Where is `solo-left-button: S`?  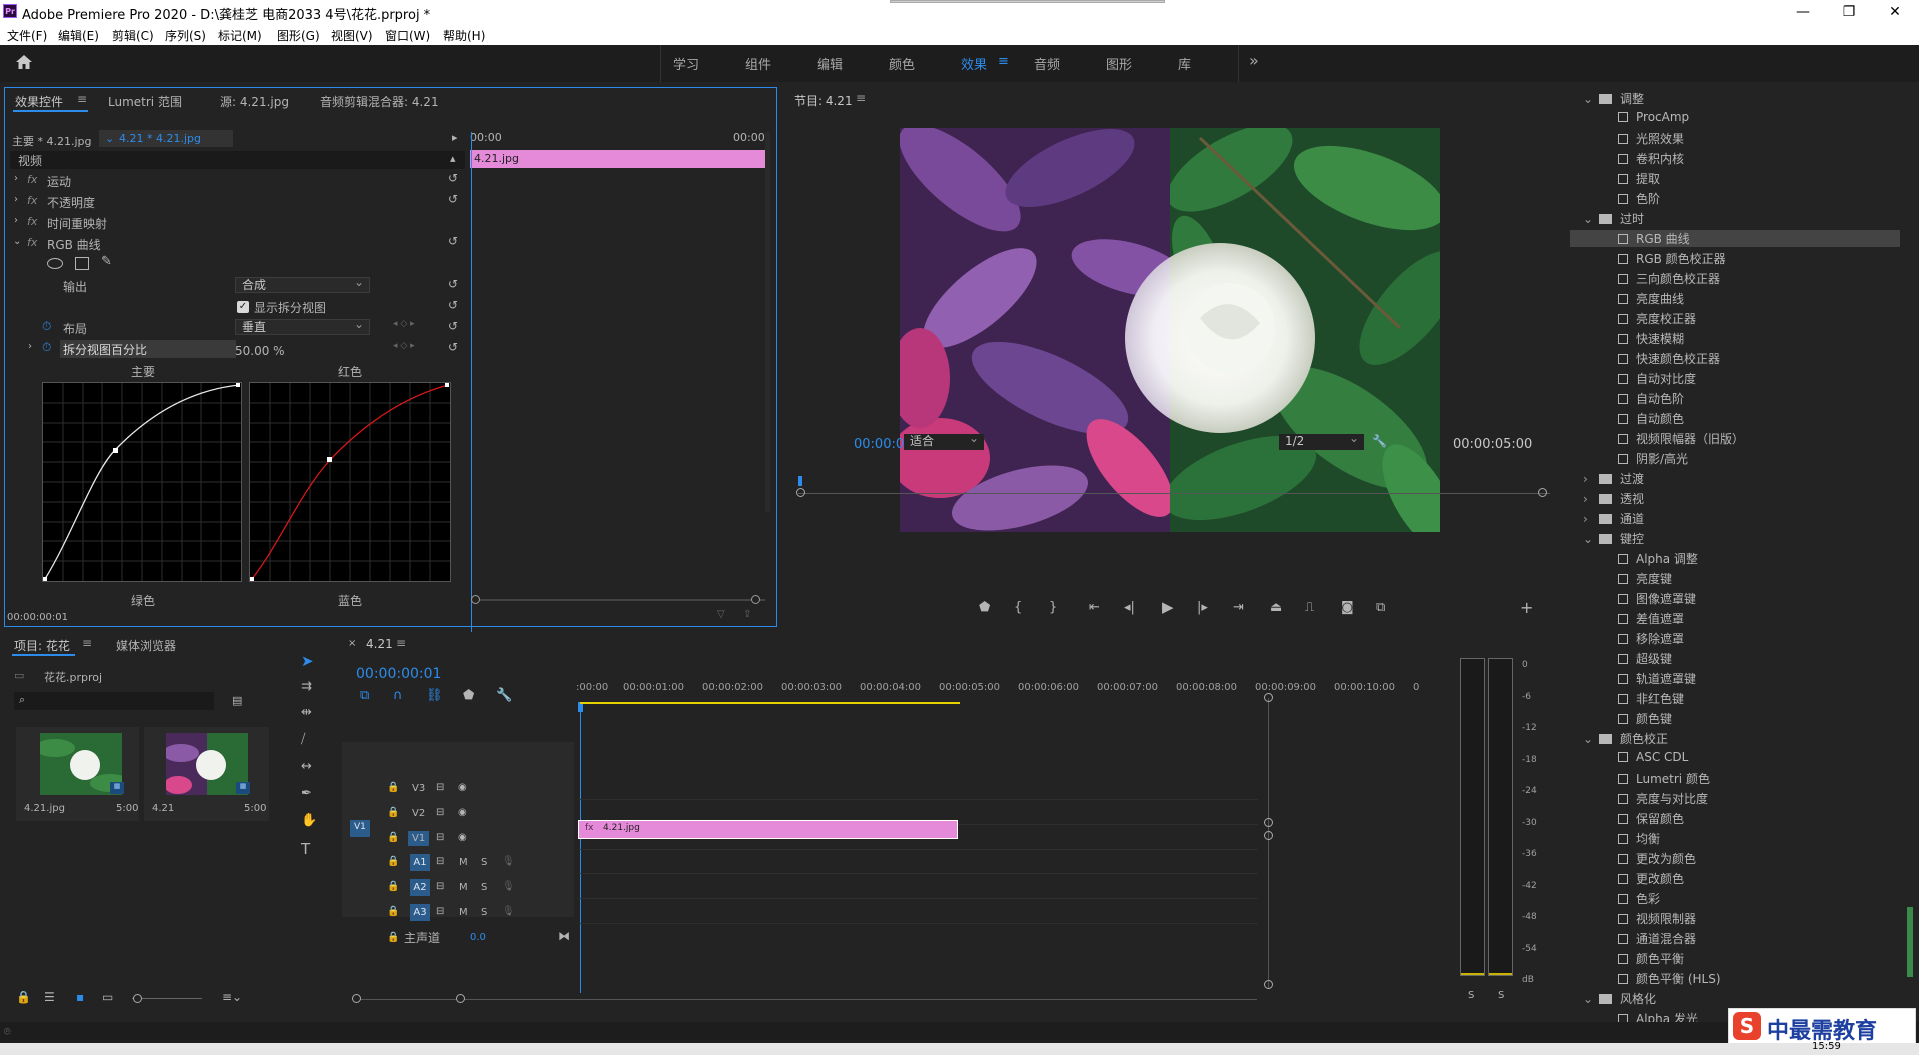 solo-left-button: S is located at coordinates (1471, 995).